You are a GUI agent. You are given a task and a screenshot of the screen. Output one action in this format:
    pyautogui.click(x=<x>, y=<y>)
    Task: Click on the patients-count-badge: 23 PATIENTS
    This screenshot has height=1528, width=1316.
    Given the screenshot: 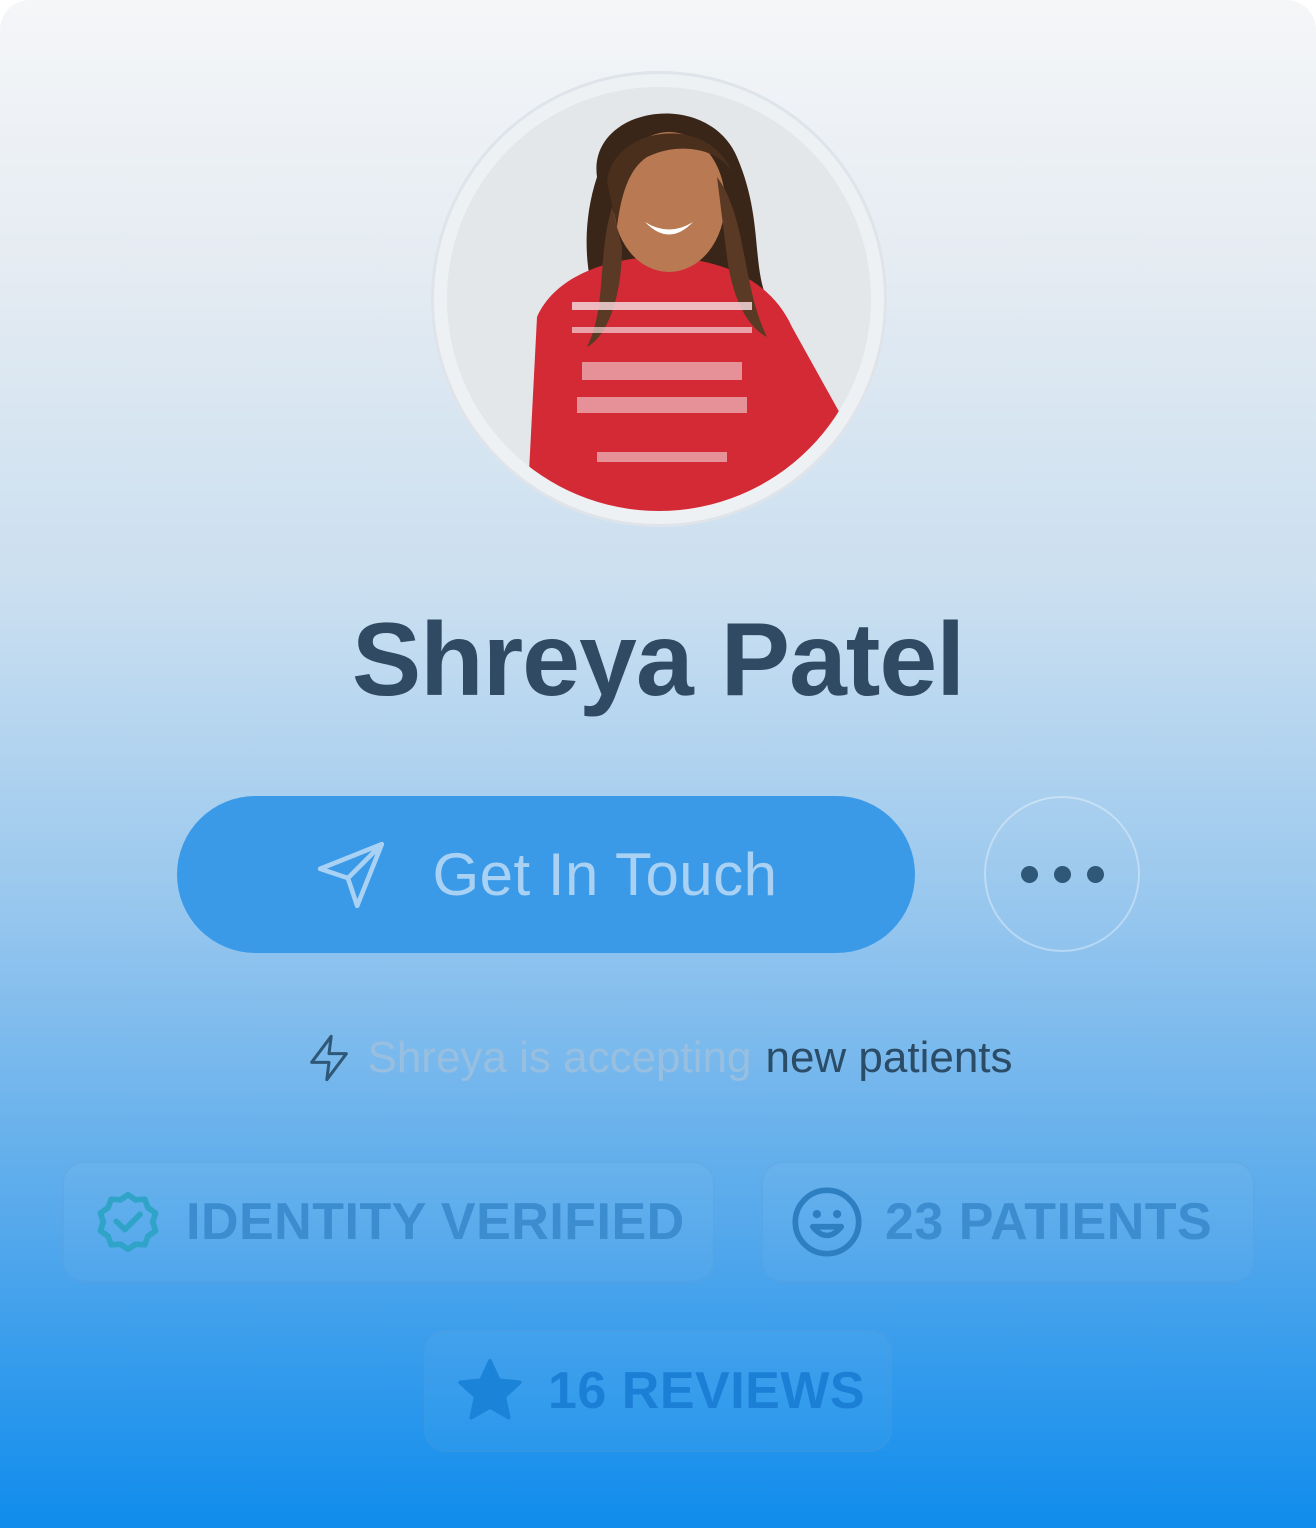 What is the action you would take?
    pyautogui.click(x=1008, y=1222)
    